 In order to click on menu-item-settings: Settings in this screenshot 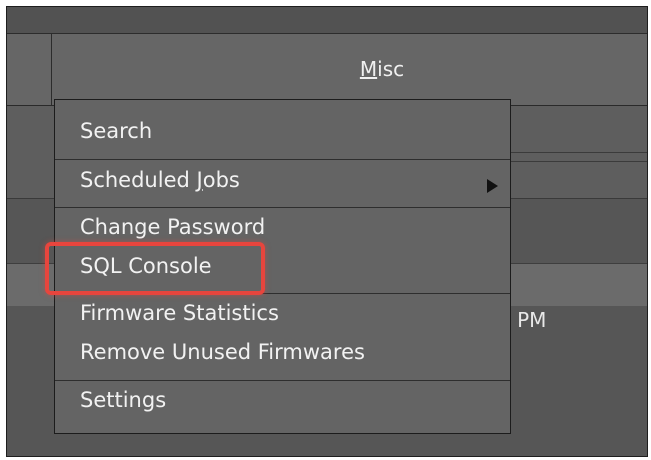, I will do `click(123, 400)`.